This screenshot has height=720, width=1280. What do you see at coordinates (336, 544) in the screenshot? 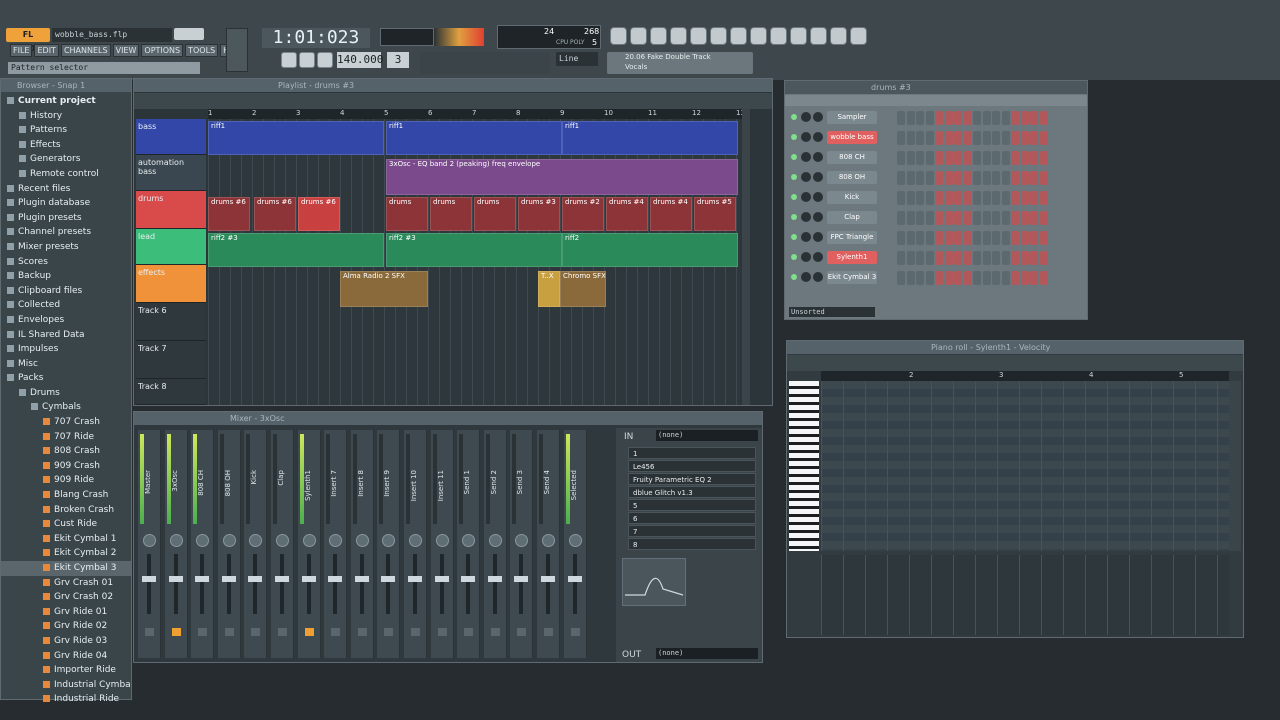
I see `mixer-strip: Insert 7` at bounding box center [336, 544].